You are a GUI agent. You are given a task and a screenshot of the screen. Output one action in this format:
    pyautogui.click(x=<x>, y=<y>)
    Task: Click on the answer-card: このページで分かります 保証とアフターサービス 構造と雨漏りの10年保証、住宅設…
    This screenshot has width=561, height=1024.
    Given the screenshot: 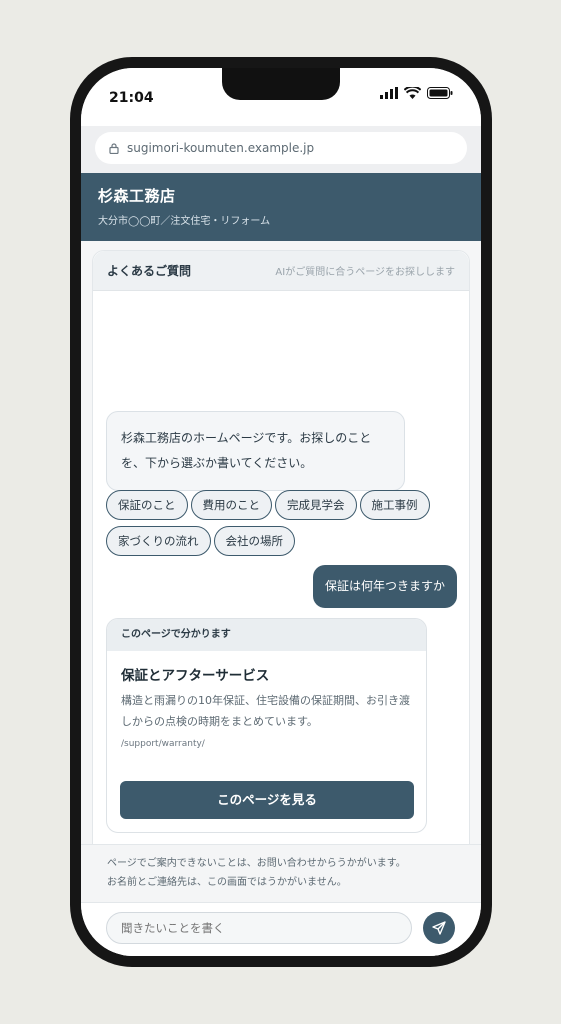 What is the action you would take?
    pyautogui.click(x=266, y=725)
    